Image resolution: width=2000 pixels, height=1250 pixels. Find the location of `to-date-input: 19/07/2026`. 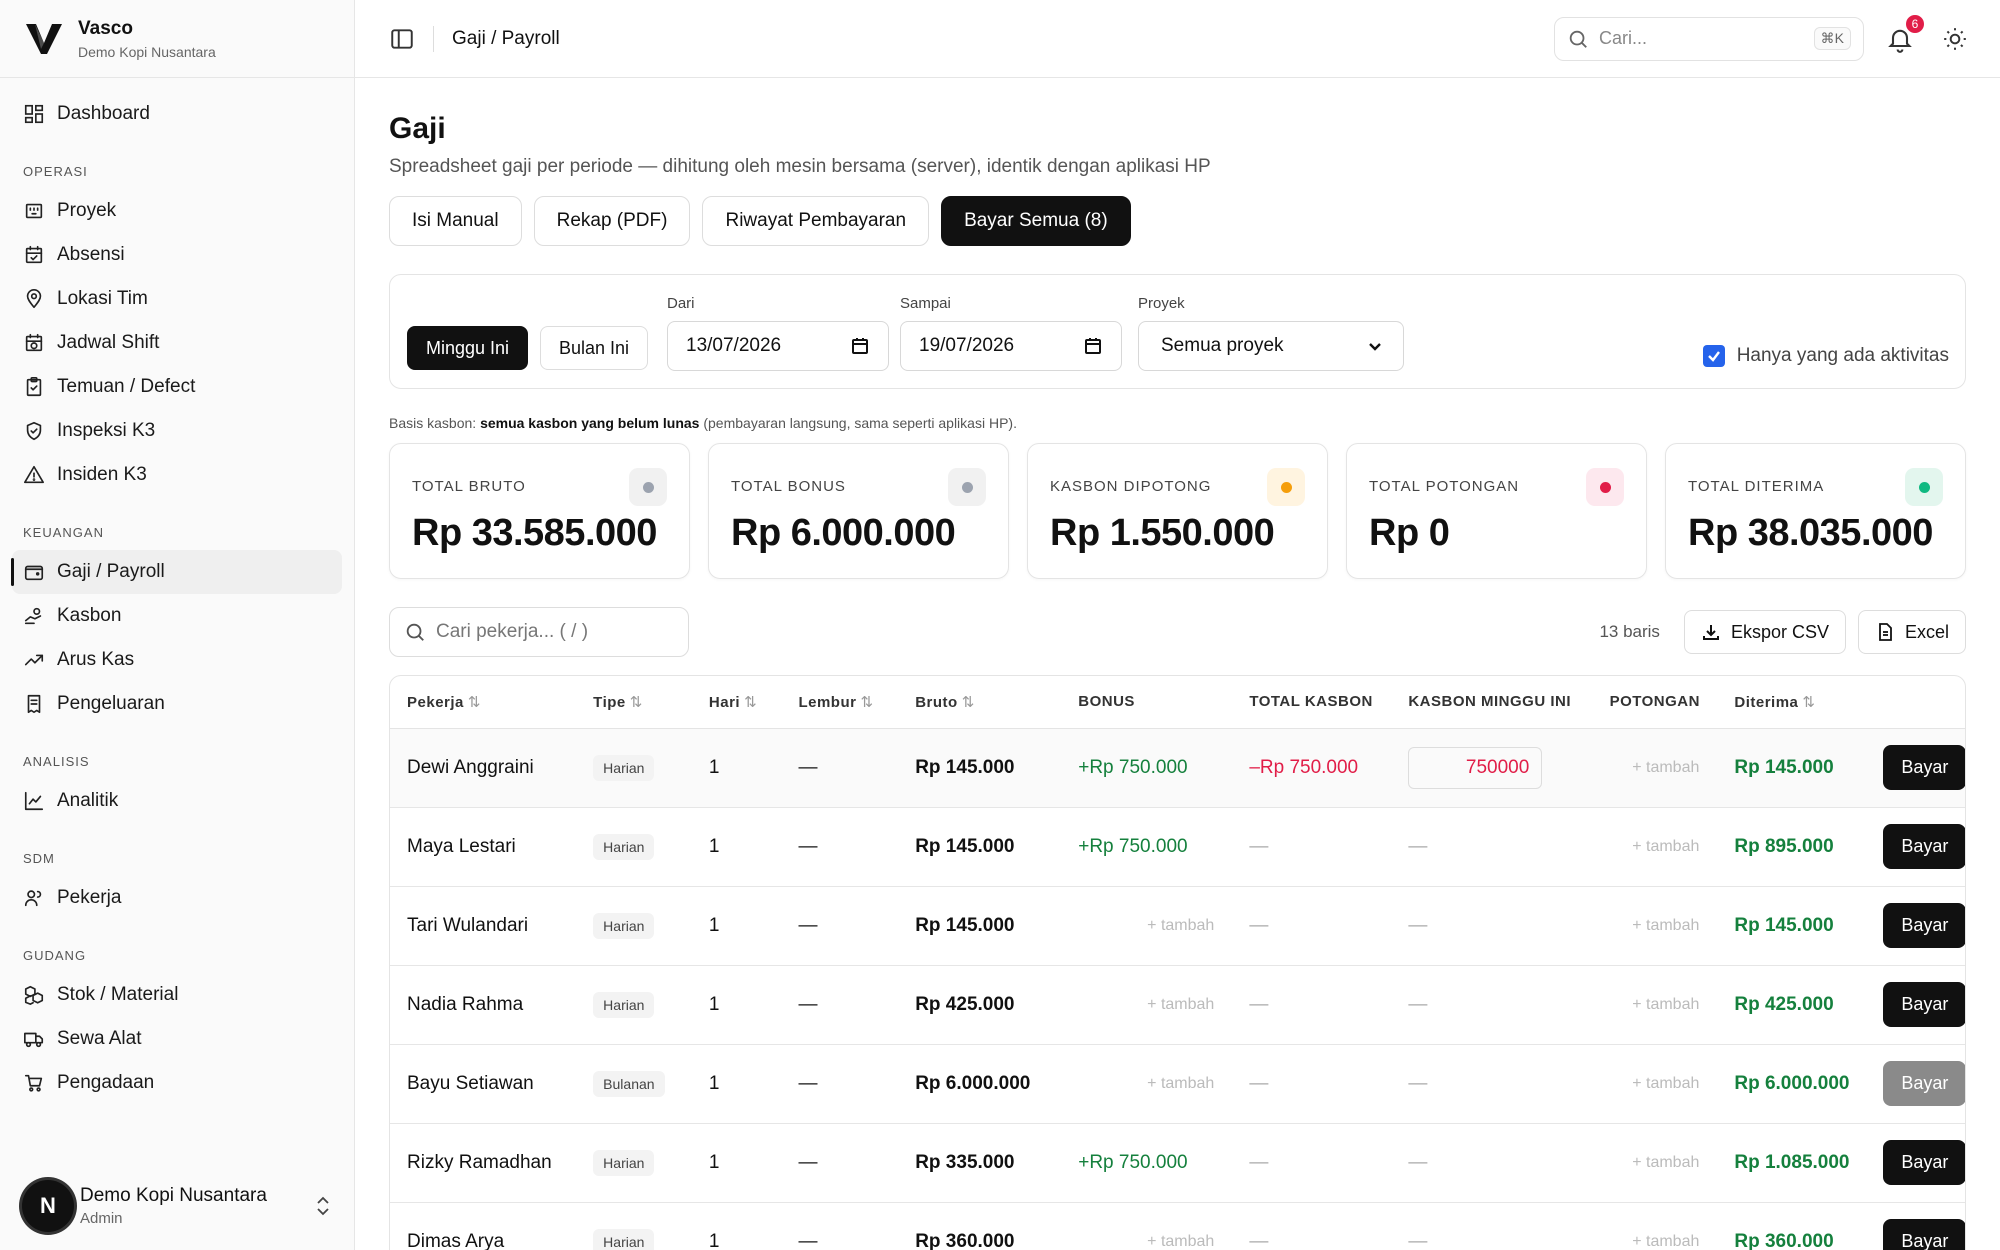

to-date-input: 19/07/2026 is located at coordinates (1011, 346).